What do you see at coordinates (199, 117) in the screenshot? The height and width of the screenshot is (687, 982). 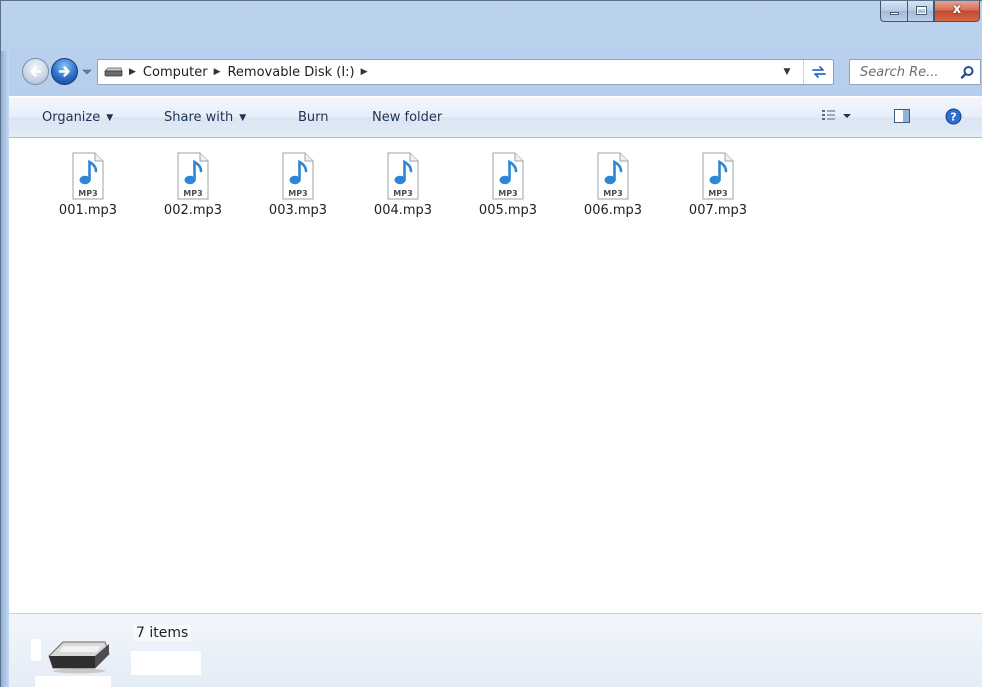 I see `share-with-label: Share with` at bounding box center [199, 117].